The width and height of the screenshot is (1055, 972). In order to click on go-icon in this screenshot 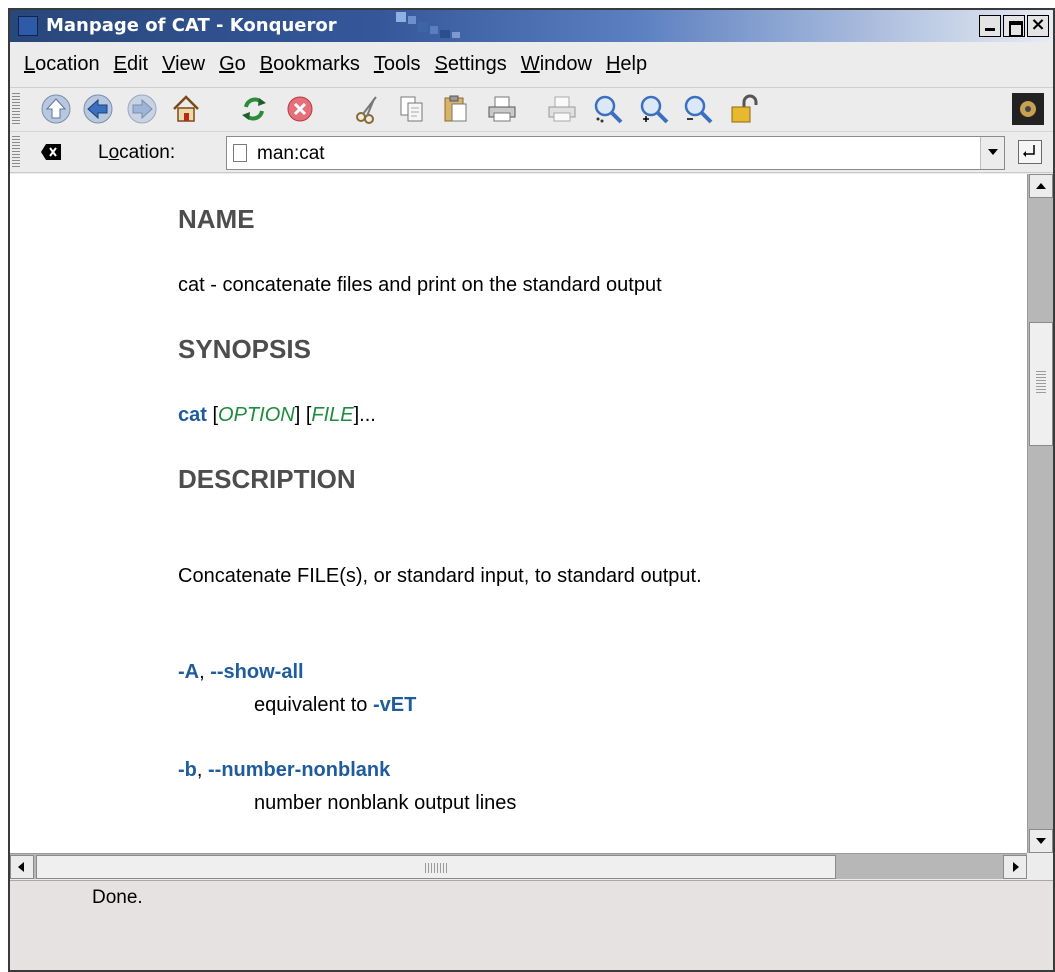, I will do `click(1029, 151)`.